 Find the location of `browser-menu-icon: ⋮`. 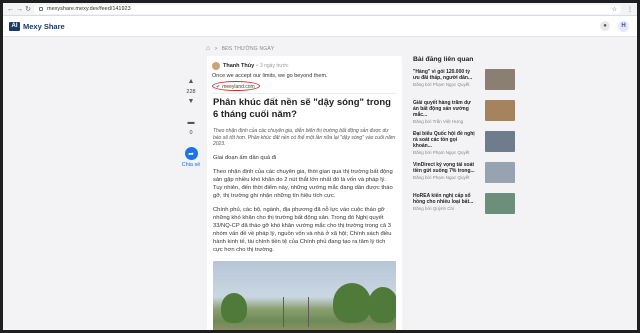

browser-menu-icon: ⋮ is located at coordinates (630, 9).